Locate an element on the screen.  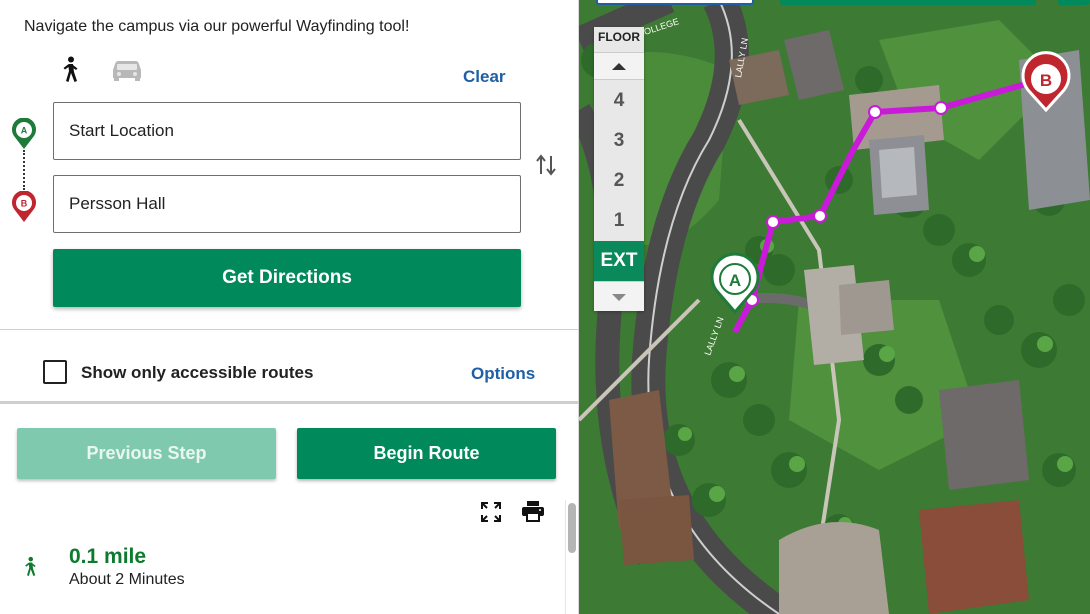
route-connector is located at coordinates (24, 170).